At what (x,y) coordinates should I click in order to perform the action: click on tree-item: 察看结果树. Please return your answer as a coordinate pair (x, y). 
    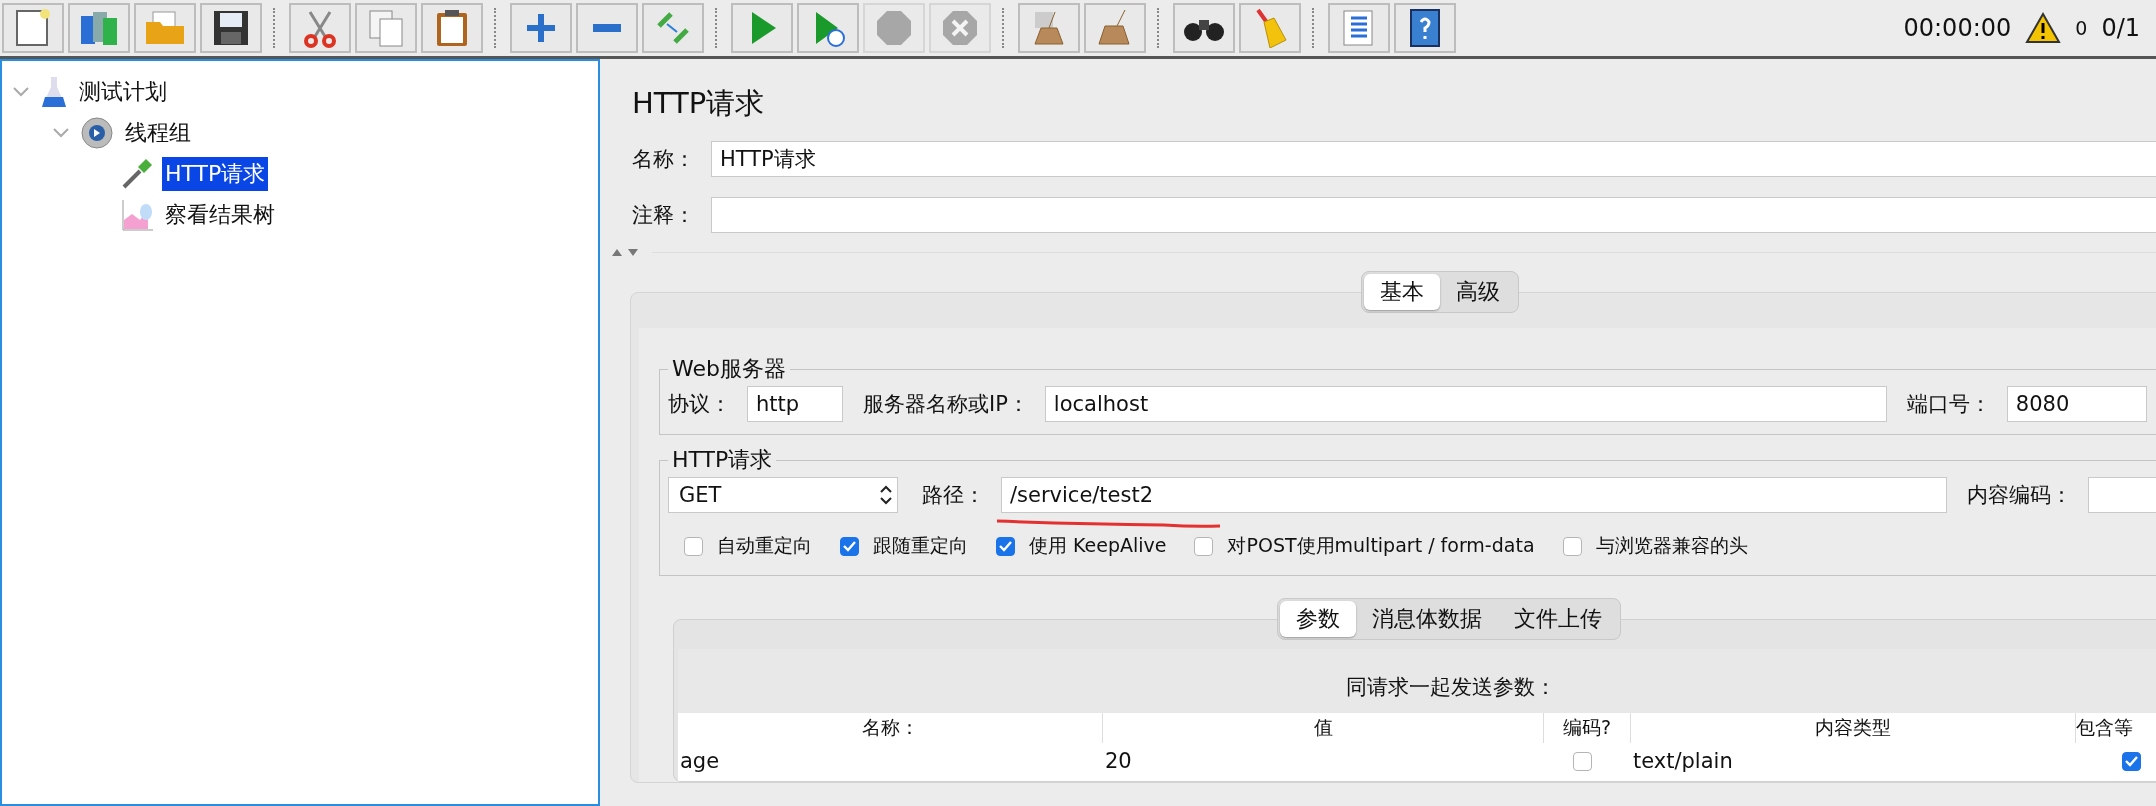
    Looking at the image, I should click on (220, 214).